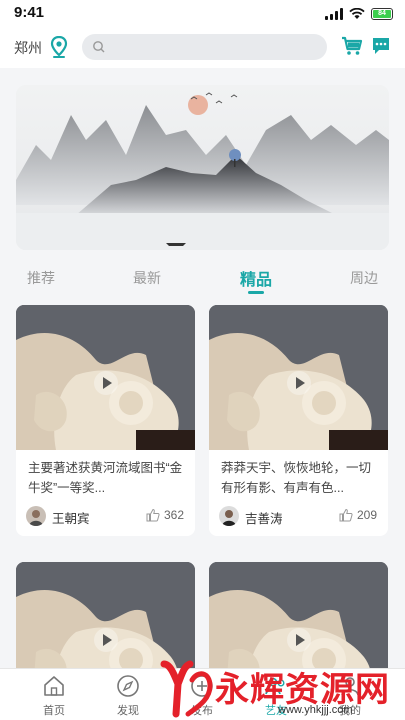 The width and height of the screenshot is (405, 720). What do you see at coordinates (105, 517) in the screenshot?
I see `card-meta: 王朝宾 362` at bounding box center [105, 517].